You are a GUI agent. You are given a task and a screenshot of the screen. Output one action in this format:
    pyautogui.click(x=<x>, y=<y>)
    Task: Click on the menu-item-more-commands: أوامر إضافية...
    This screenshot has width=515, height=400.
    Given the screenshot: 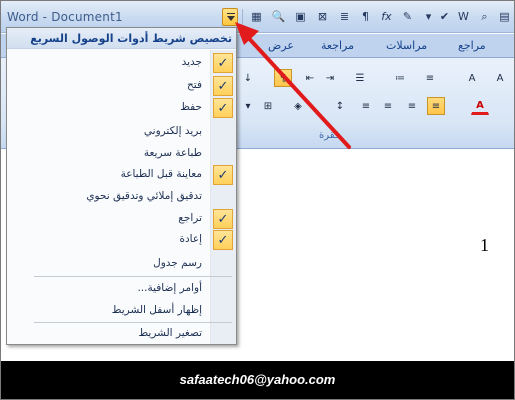 What is the action you would take?
    pyautogui.click(x=121, y=289)
    